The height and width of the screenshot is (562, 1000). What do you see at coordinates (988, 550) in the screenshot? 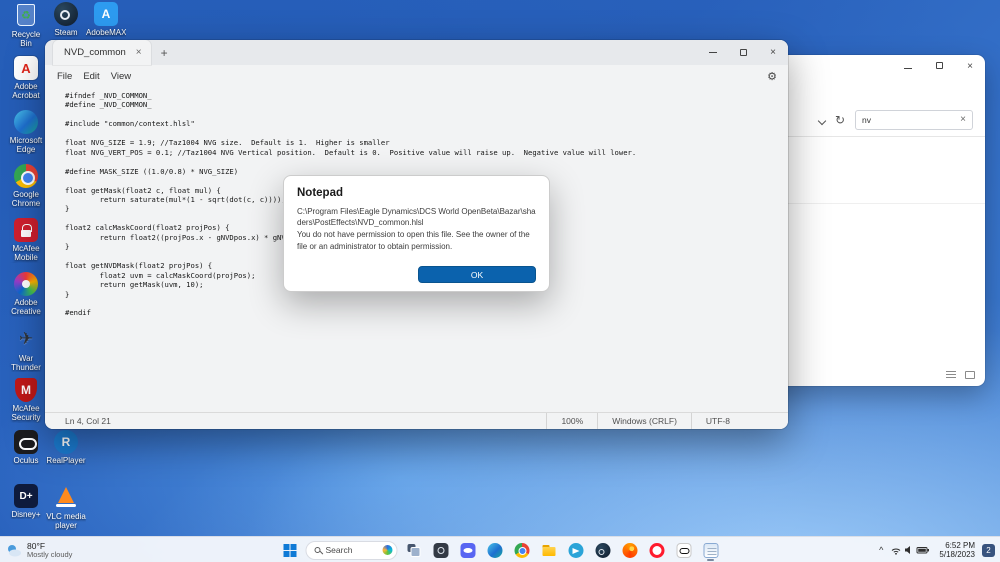
I see `notification-badge: 2` at bounding box center [988, 550].